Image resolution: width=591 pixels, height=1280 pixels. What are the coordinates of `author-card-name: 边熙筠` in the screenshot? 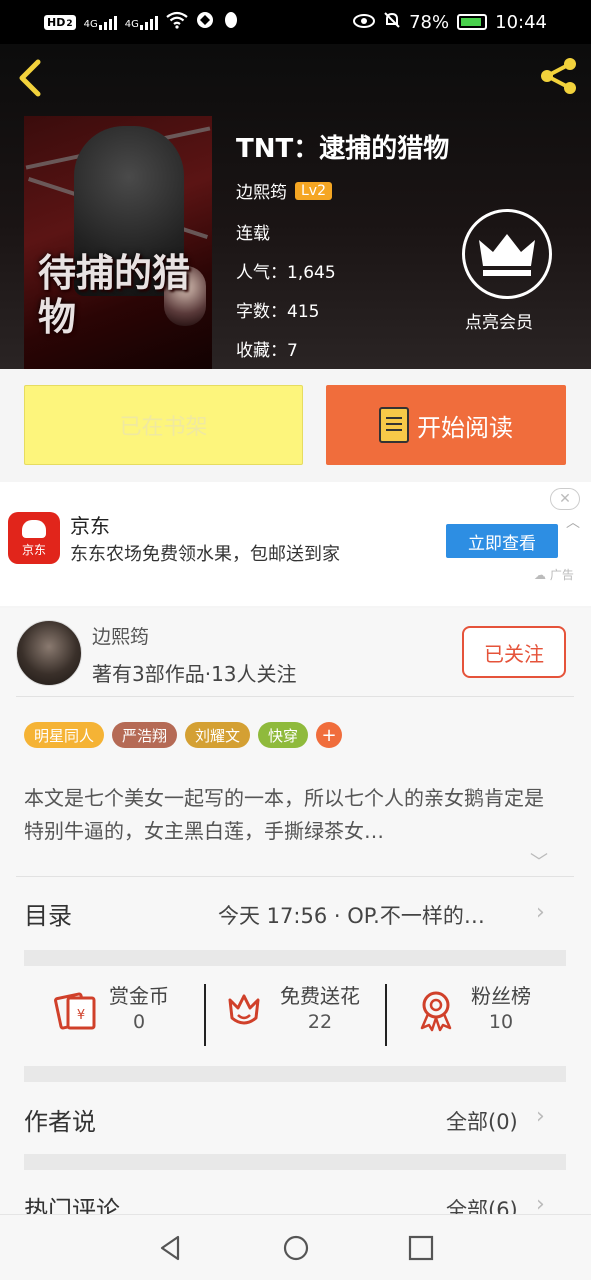 It's located at (121, 637).